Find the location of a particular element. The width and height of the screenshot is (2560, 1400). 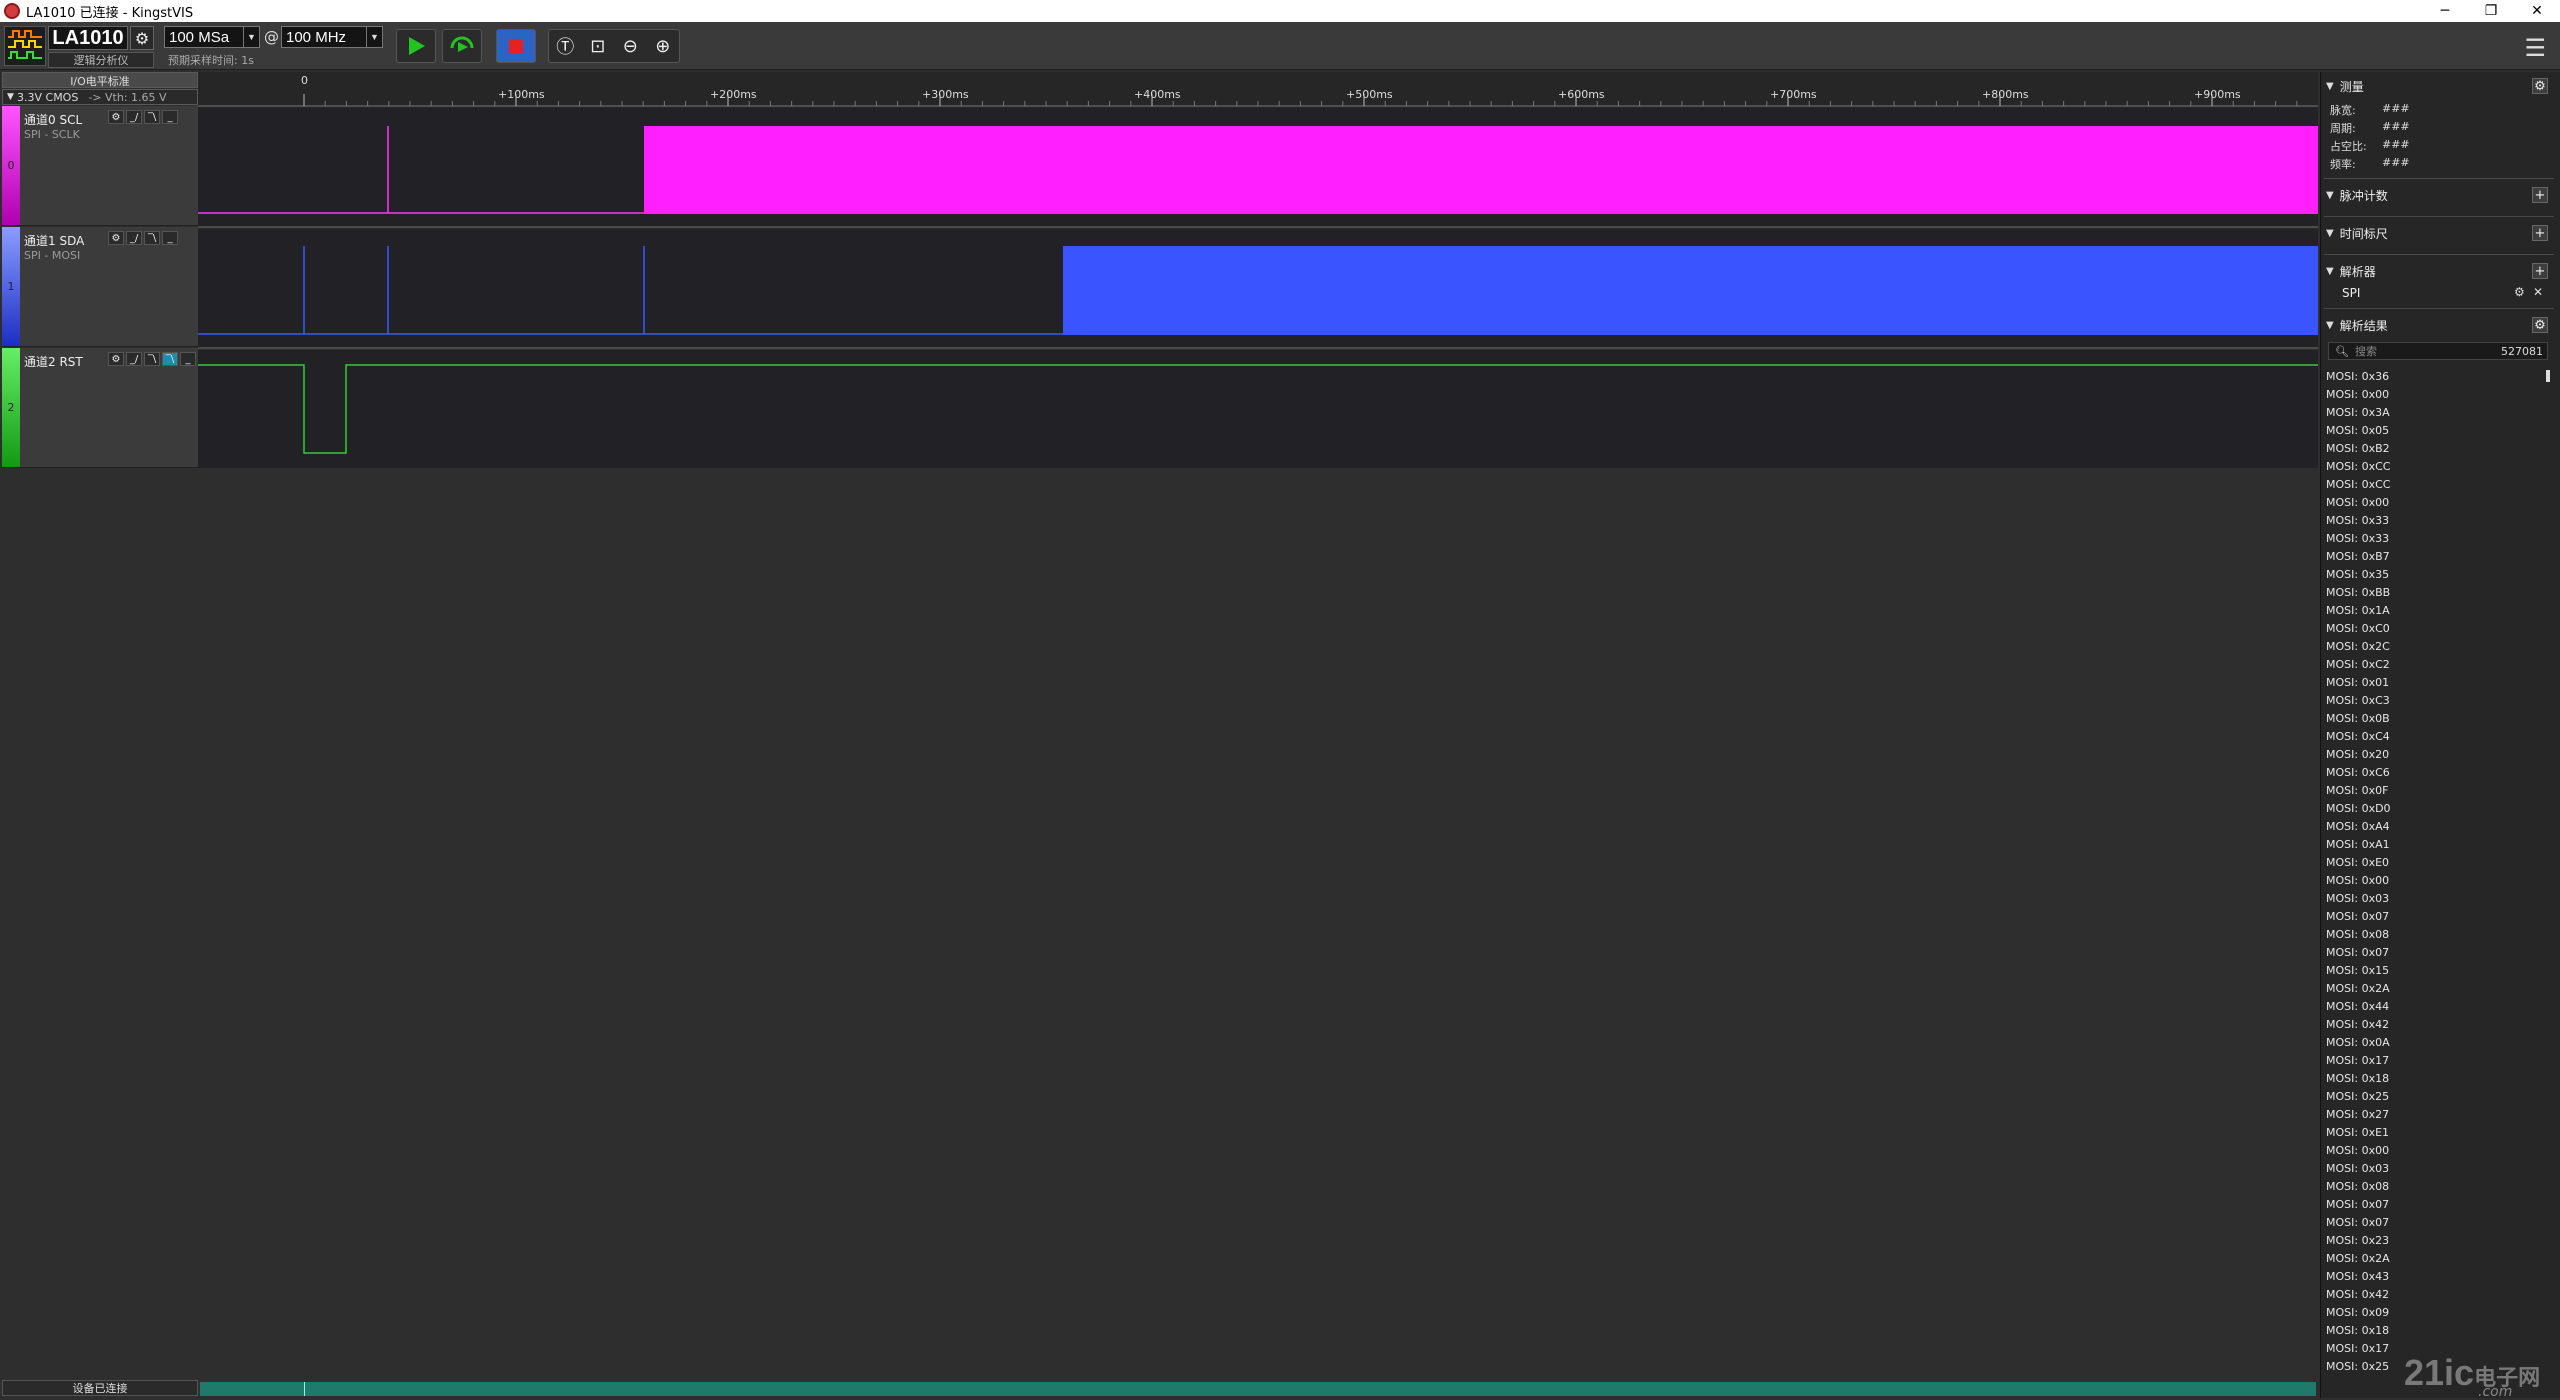

overview-scrollbar is located at coordinates (1258, 1389).